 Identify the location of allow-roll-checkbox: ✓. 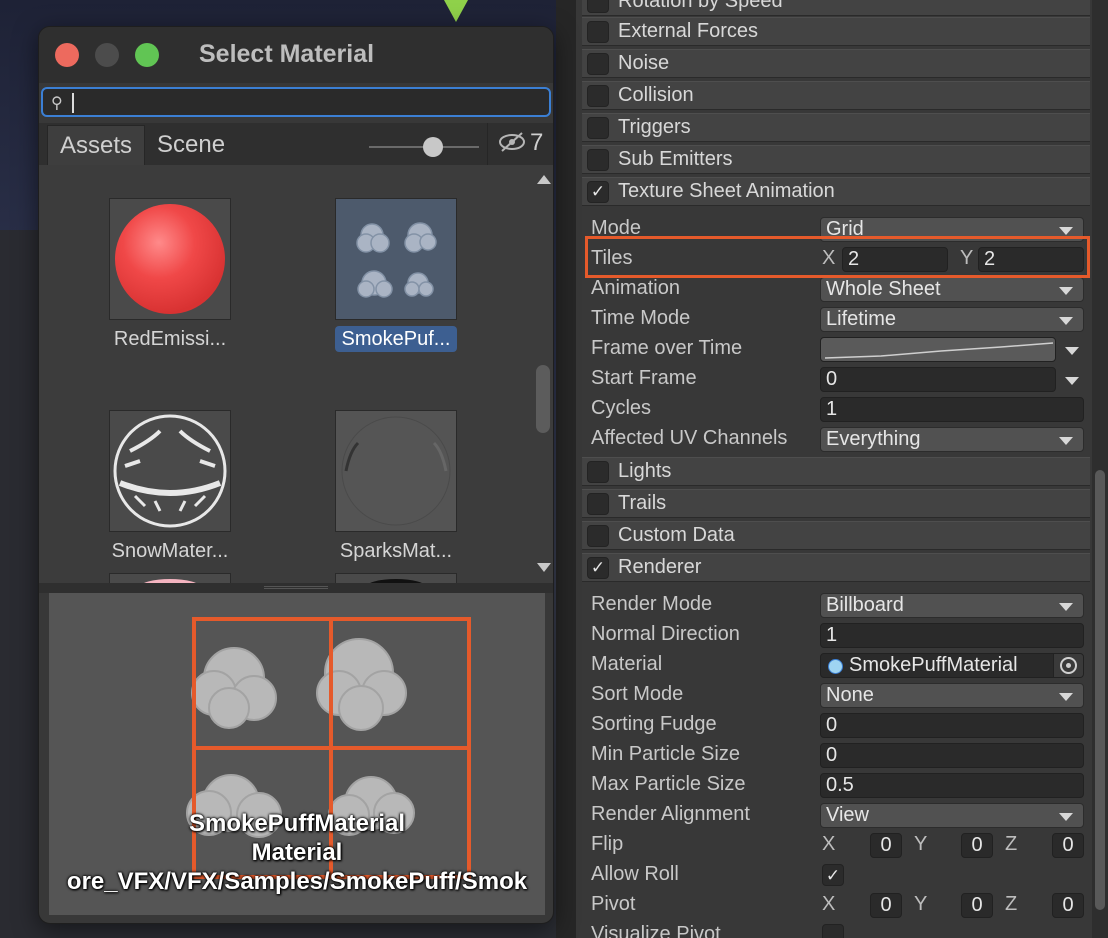
(833, 875).